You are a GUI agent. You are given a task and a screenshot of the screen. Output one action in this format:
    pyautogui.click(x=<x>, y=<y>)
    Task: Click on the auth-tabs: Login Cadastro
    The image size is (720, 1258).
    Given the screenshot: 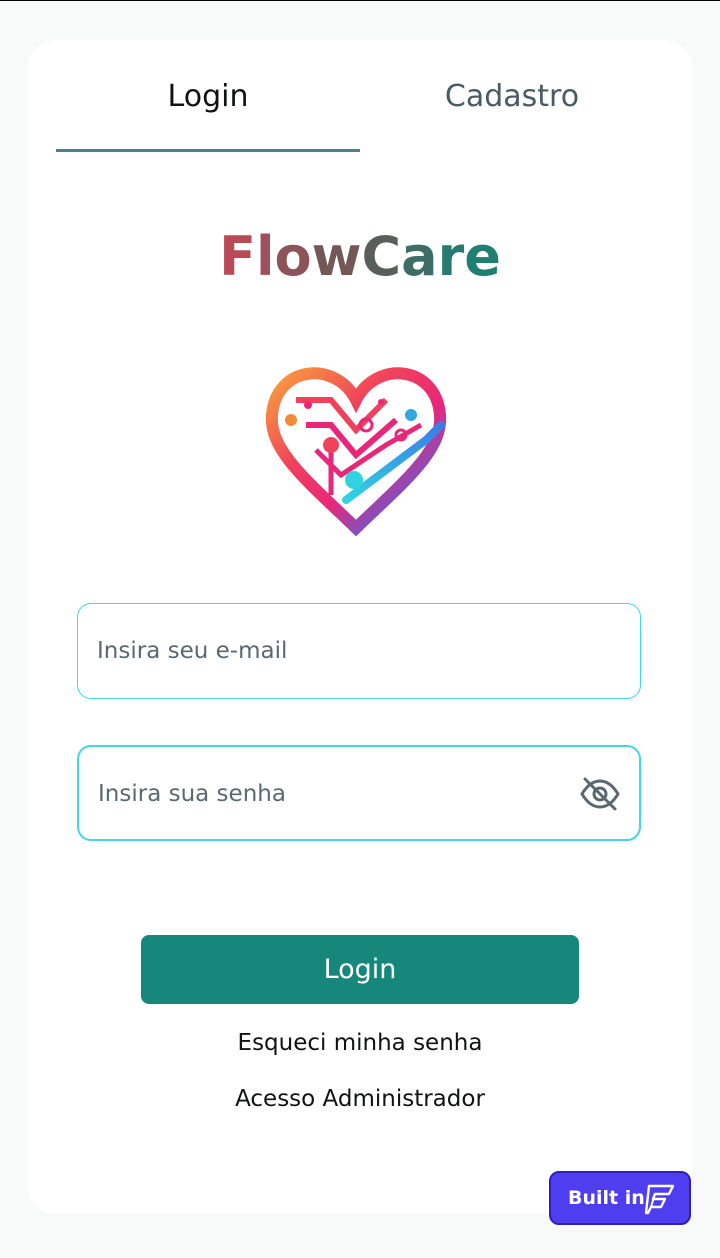 What is the action you would take?
    pyautogui.click(x=360, y=96)
    